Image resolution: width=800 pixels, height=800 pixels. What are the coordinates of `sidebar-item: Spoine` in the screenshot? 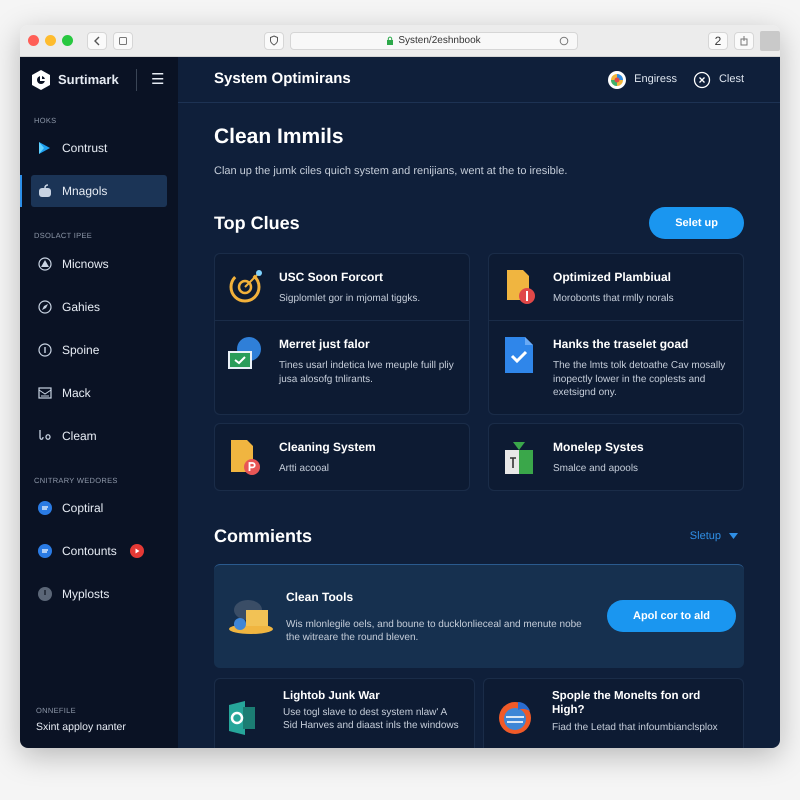 It's located at (99, 350).